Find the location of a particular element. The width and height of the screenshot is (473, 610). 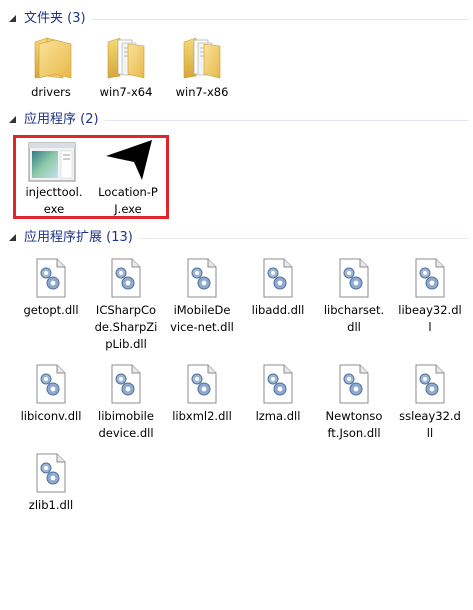

dll-item-libimobiledevice: libimobile device.dll is located at coordinates (126, 404).